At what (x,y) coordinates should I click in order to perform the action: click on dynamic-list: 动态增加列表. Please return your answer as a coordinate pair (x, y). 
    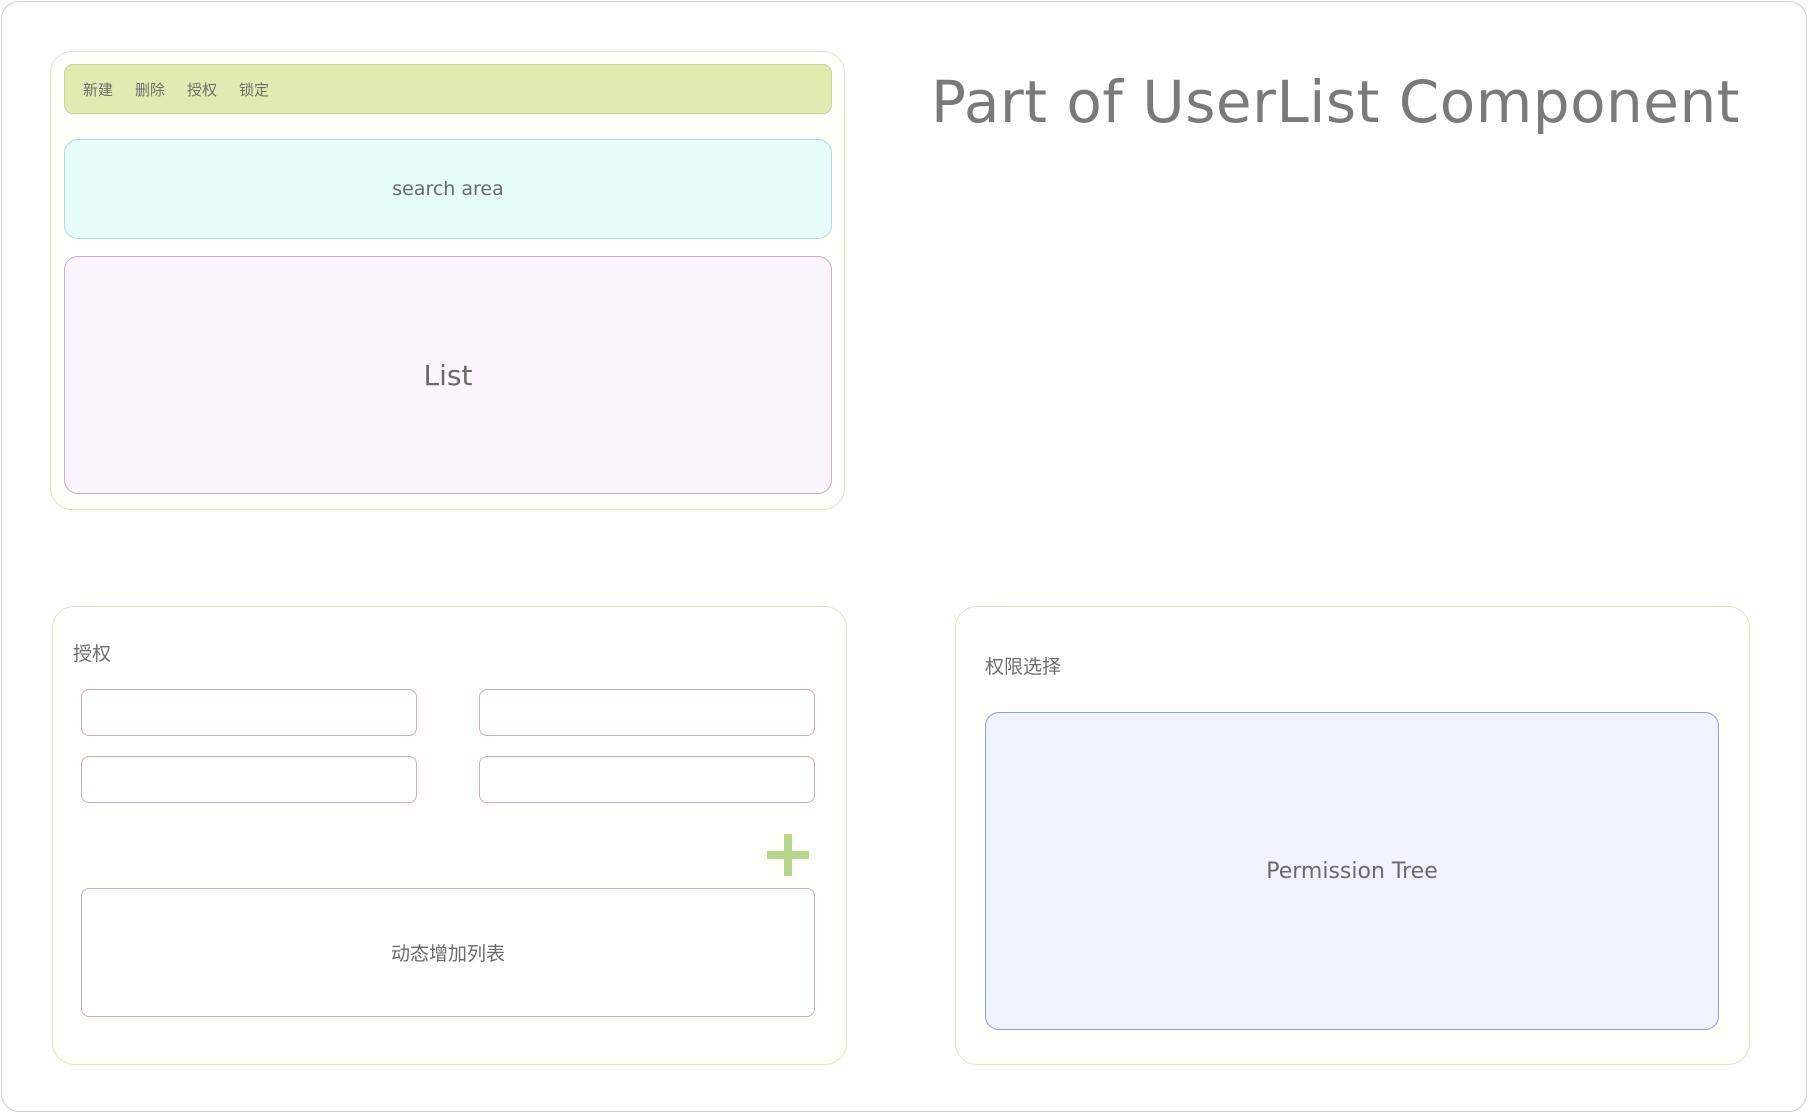
    Looking at the image, I should click on (448, 952).